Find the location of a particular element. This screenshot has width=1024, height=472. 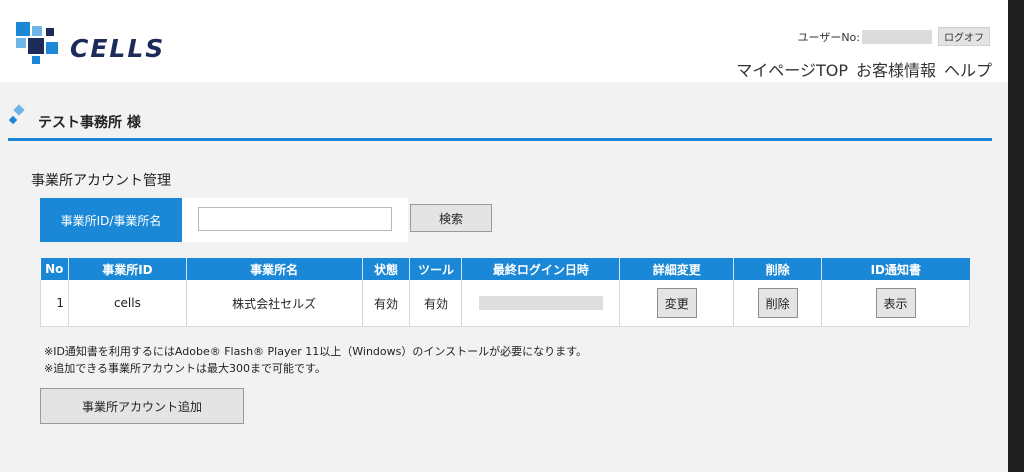

last-login-masked is located at coordinates (540, 303).